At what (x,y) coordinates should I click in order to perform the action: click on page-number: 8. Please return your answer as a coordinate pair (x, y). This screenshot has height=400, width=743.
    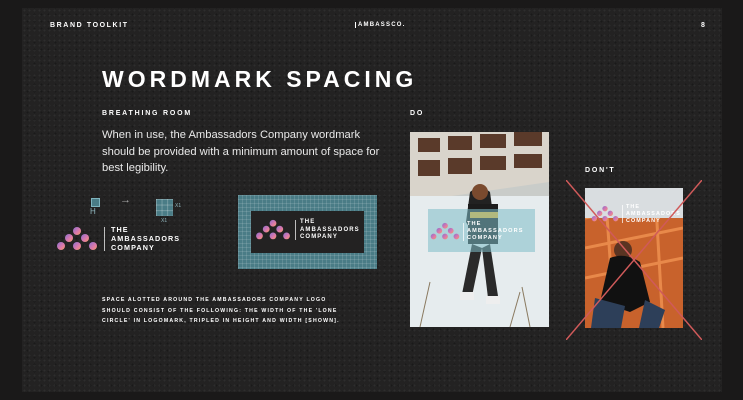
    Looking at the image, I should click on (703, 25).